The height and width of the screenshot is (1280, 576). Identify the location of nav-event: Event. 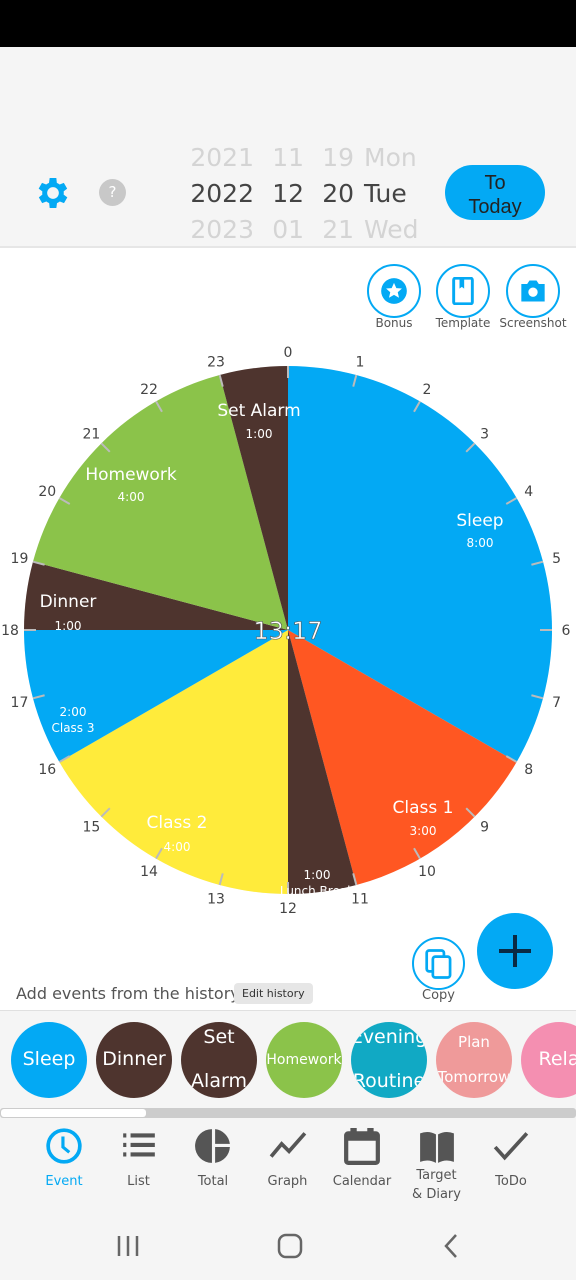
(64, 1158).